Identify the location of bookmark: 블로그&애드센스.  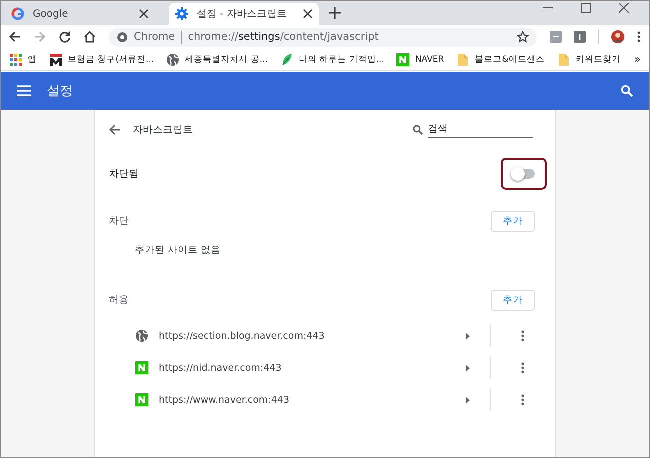
(500, 59).